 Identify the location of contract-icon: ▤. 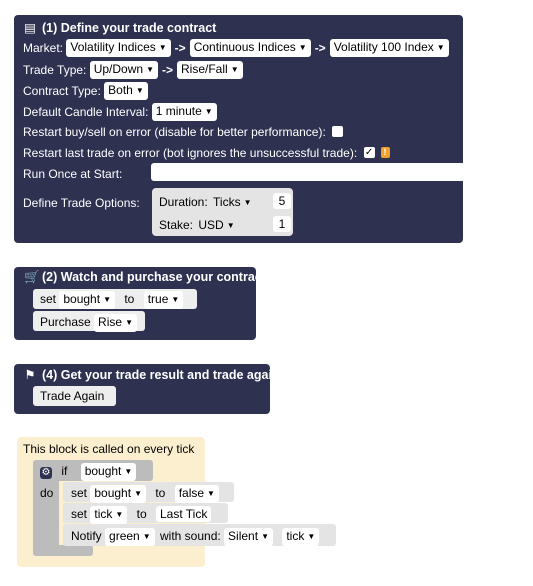
(30, 28).